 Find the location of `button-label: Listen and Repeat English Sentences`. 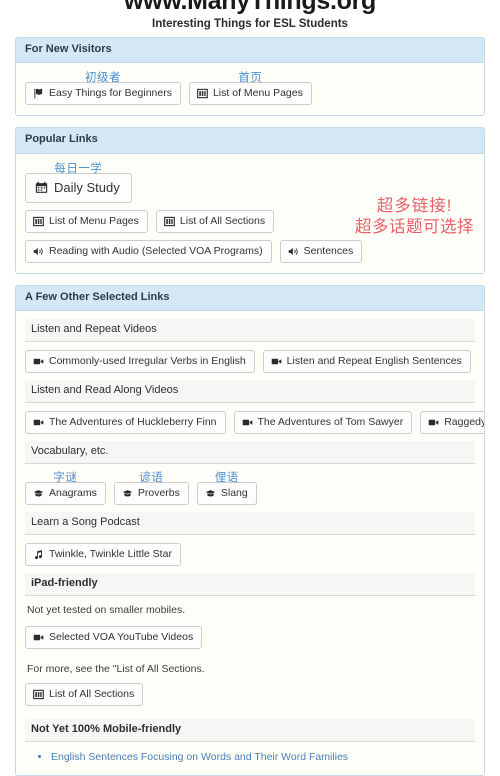

button-label: Listen and Repeat English Sentences is located at coordinates (374, 361).